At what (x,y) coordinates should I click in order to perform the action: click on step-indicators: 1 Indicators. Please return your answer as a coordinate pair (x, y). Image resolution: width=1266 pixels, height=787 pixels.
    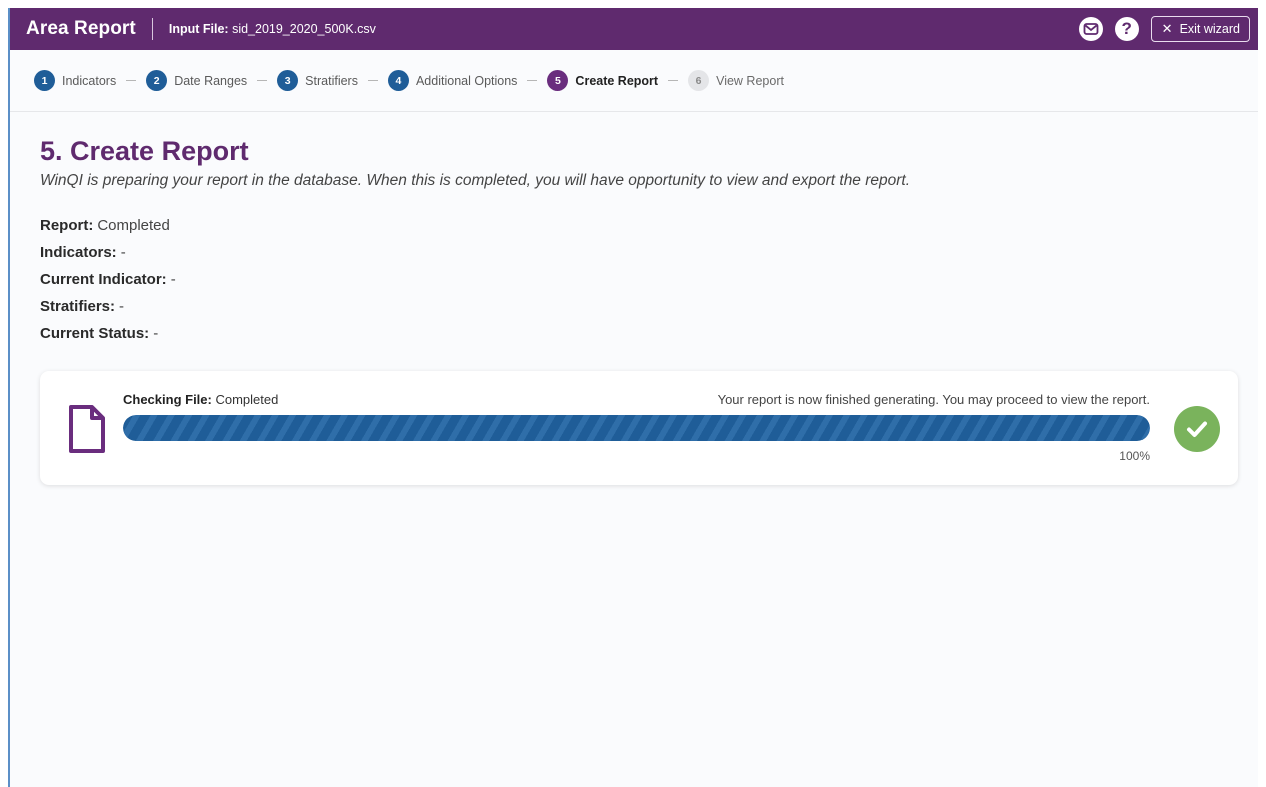
    Looking at the image, I should click on (75, 80).